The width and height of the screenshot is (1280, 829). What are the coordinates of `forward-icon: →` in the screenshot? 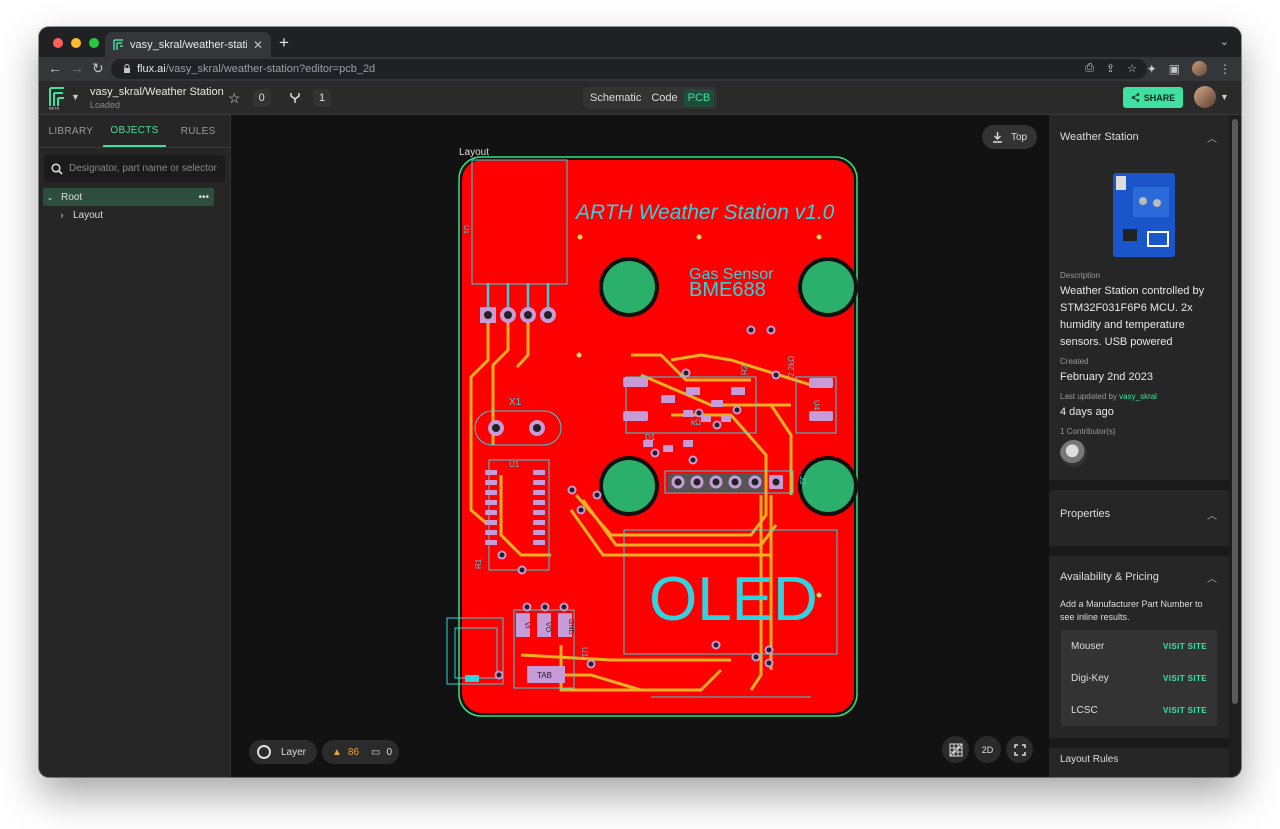 It's located at (77, 68).